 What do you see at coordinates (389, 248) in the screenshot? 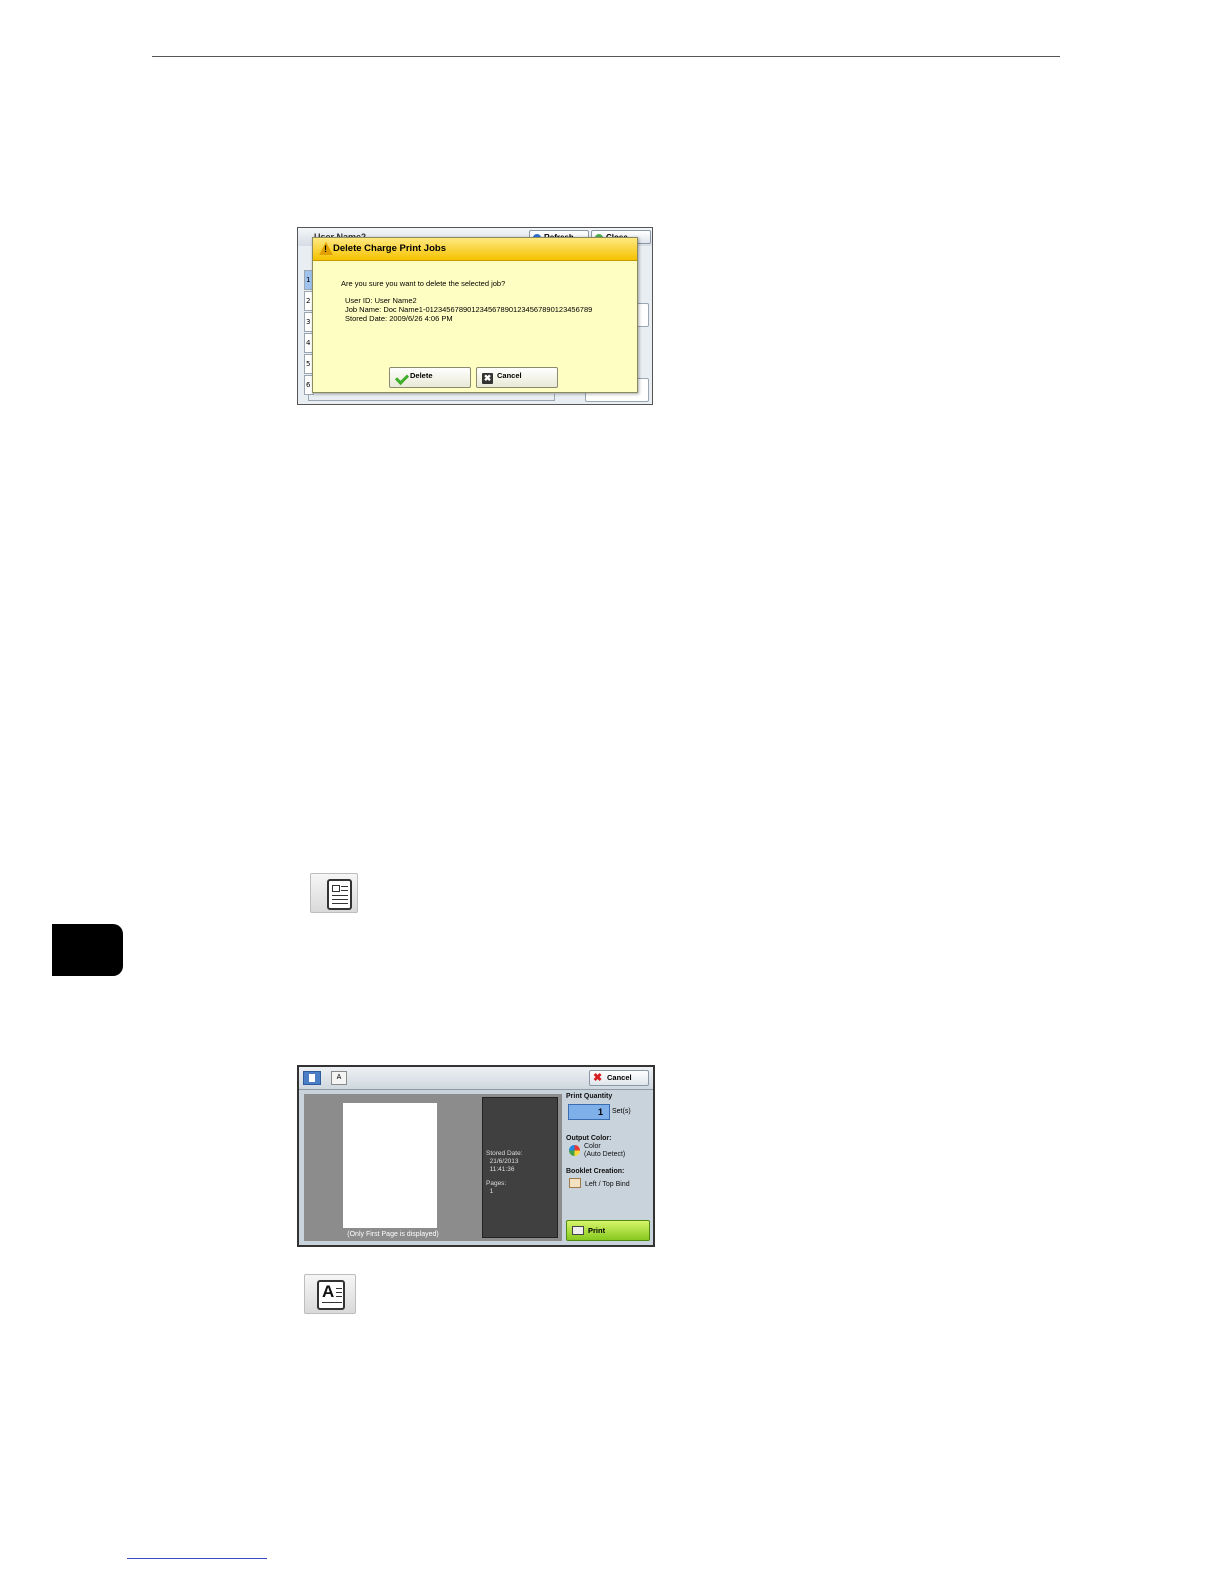
I see `dialog-title: Delete Charge Print Jobs` at bounding box center [389, 248].